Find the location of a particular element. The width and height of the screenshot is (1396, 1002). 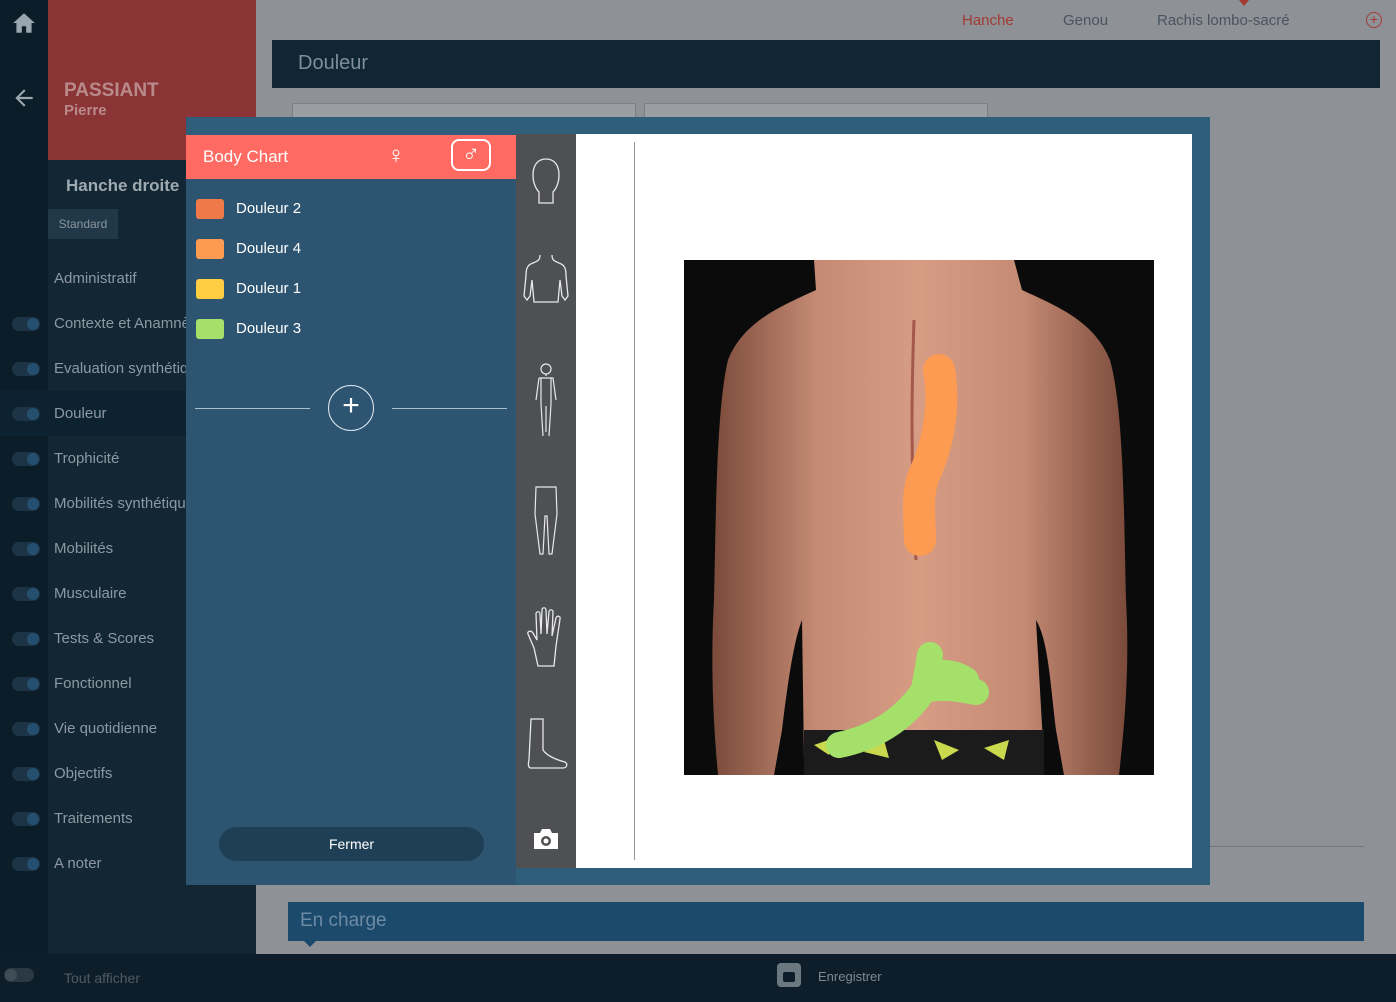

patient-last-name: PASSIANT is located at coordinates (111, 90).